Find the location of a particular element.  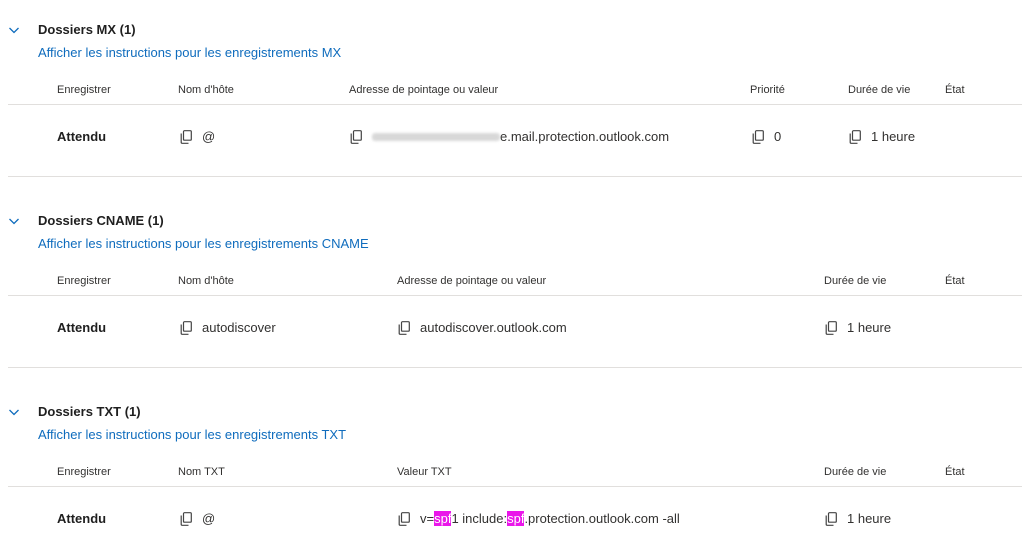

cname-address-cell: autodiscover.outlook.com is located at coordinates (482, 327).